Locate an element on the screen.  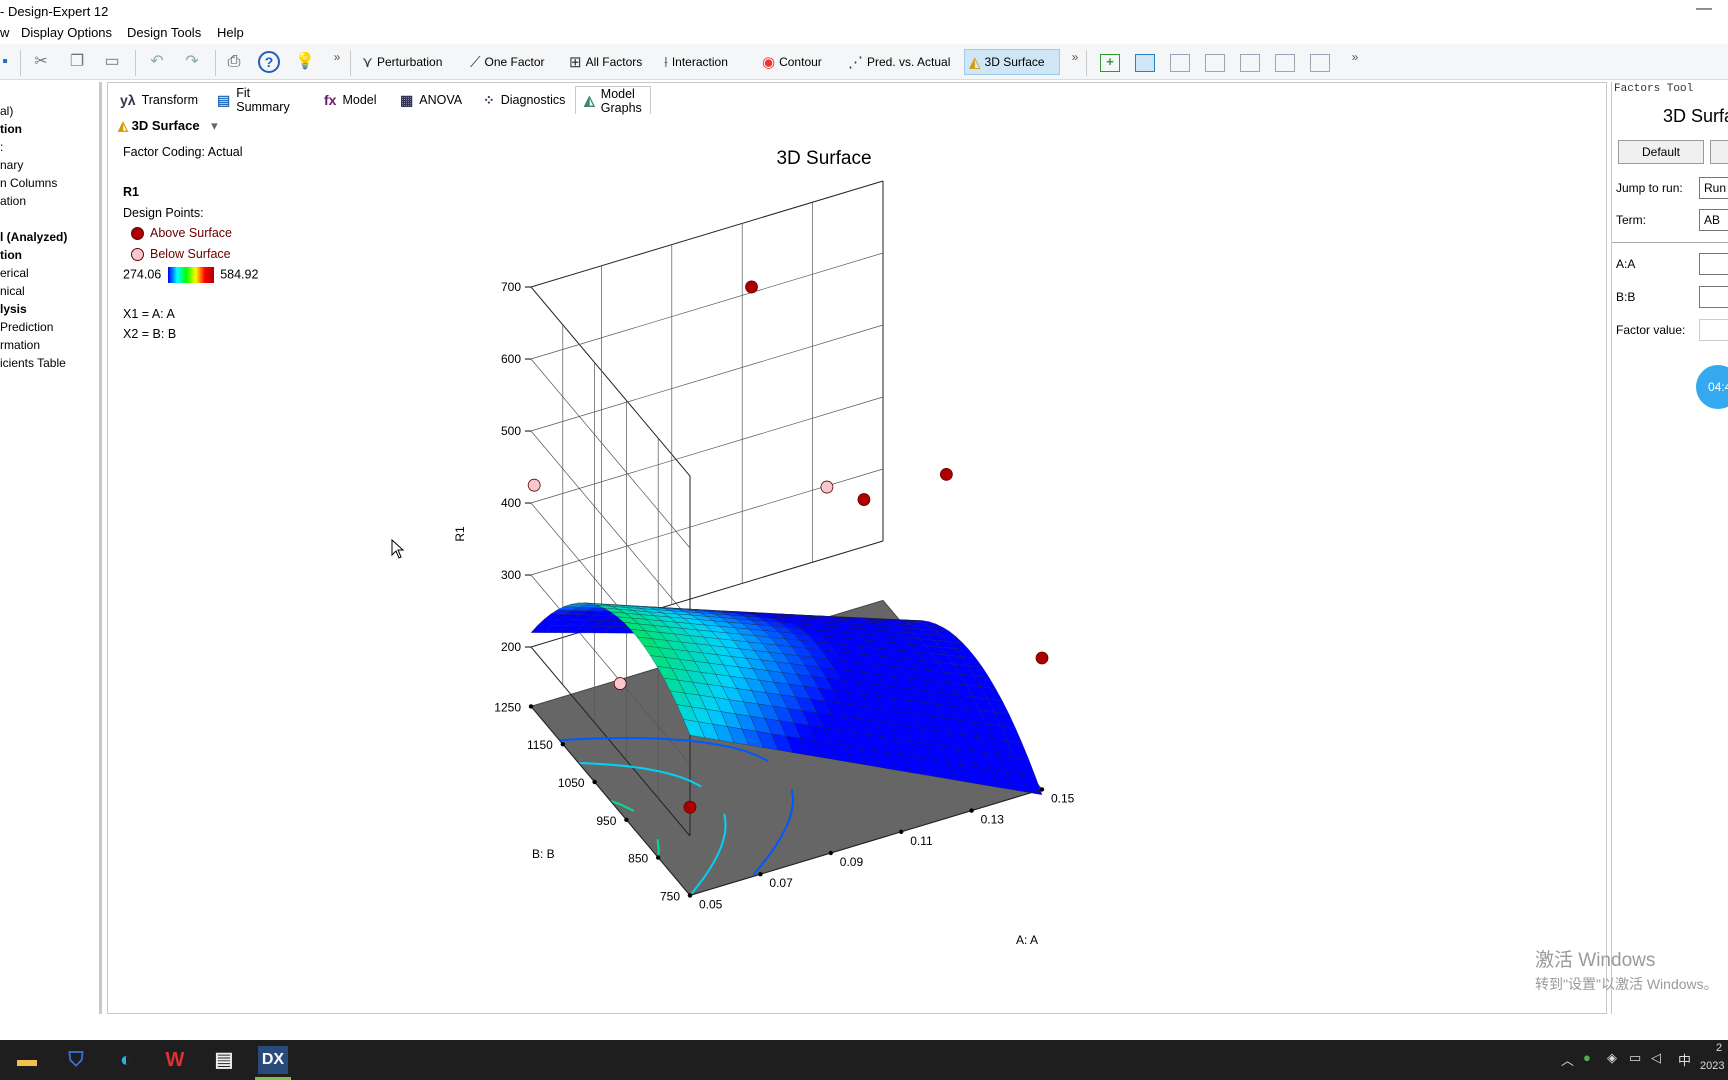
y-tick-label: 850 is located at coordinates (638, 859).